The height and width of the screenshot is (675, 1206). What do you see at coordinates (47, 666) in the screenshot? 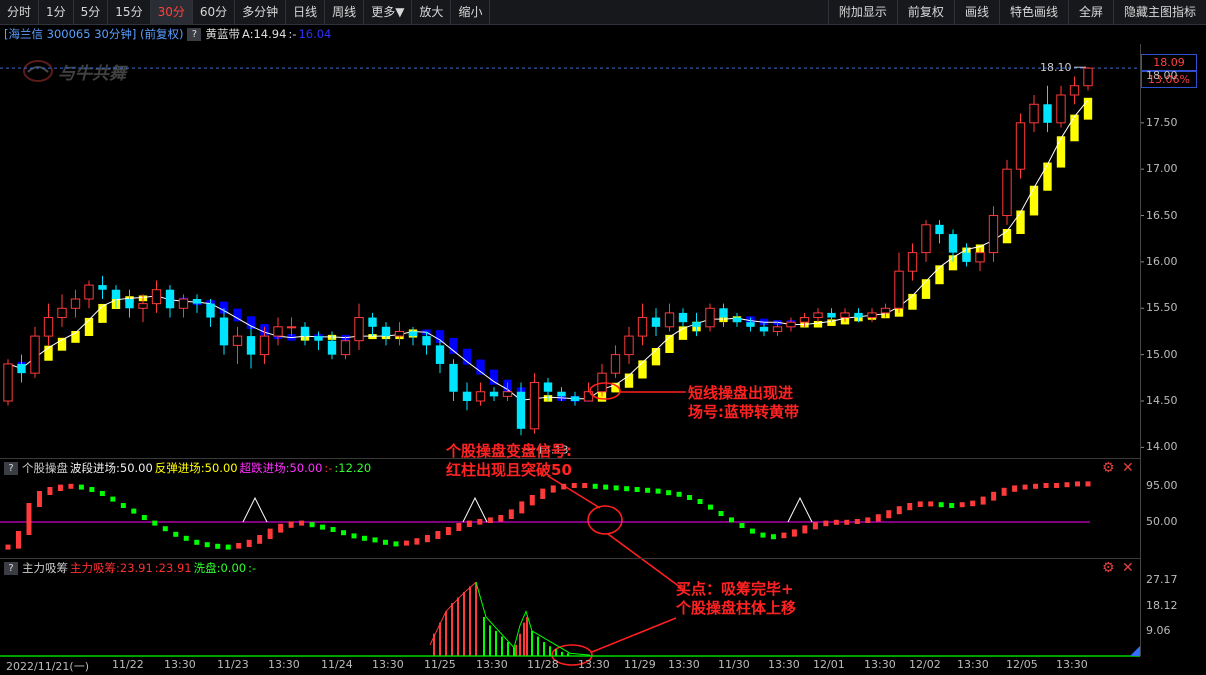
I see `x-tick-label: 2022/11/21(一)` at bounding box center [47, 666].